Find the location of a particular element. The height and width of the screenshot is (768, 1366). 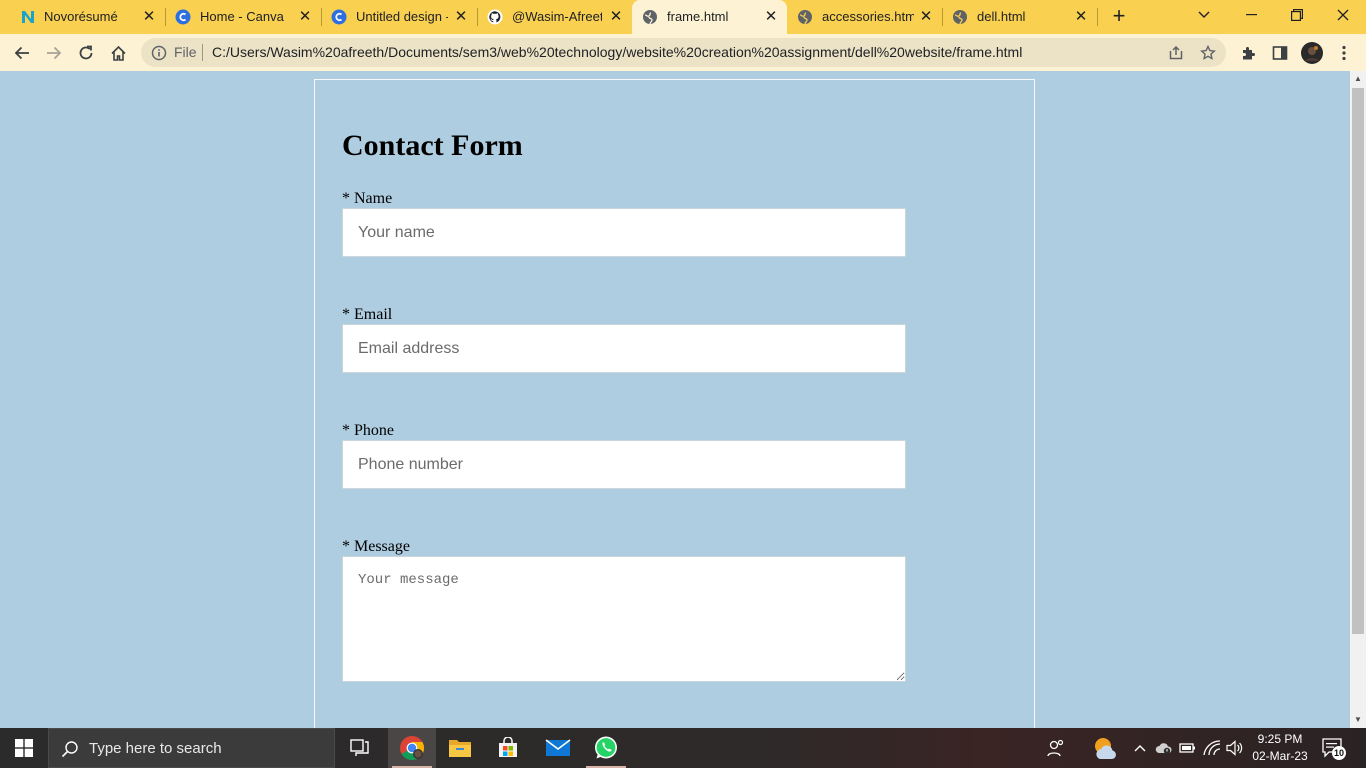

close-window-button is located at coordinates (1343, 15).